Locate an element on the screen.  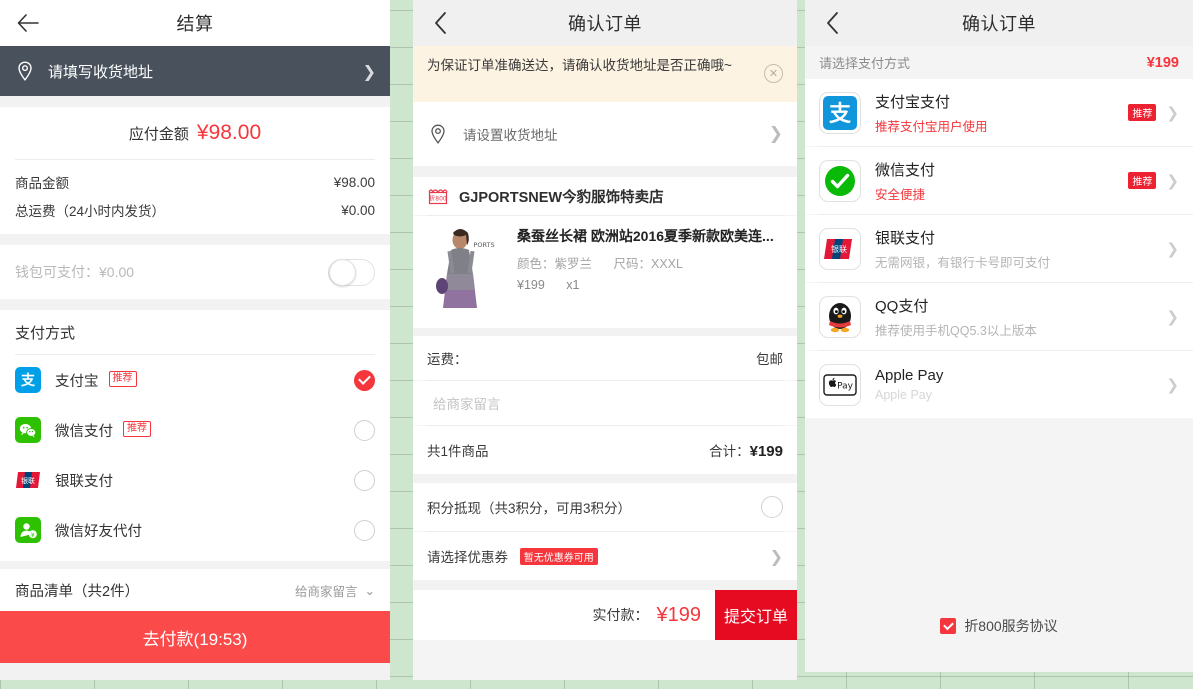
option-texts: 银联支付 无需网银，有银行卡号即可支付 is located at coordinates (1020, 249).